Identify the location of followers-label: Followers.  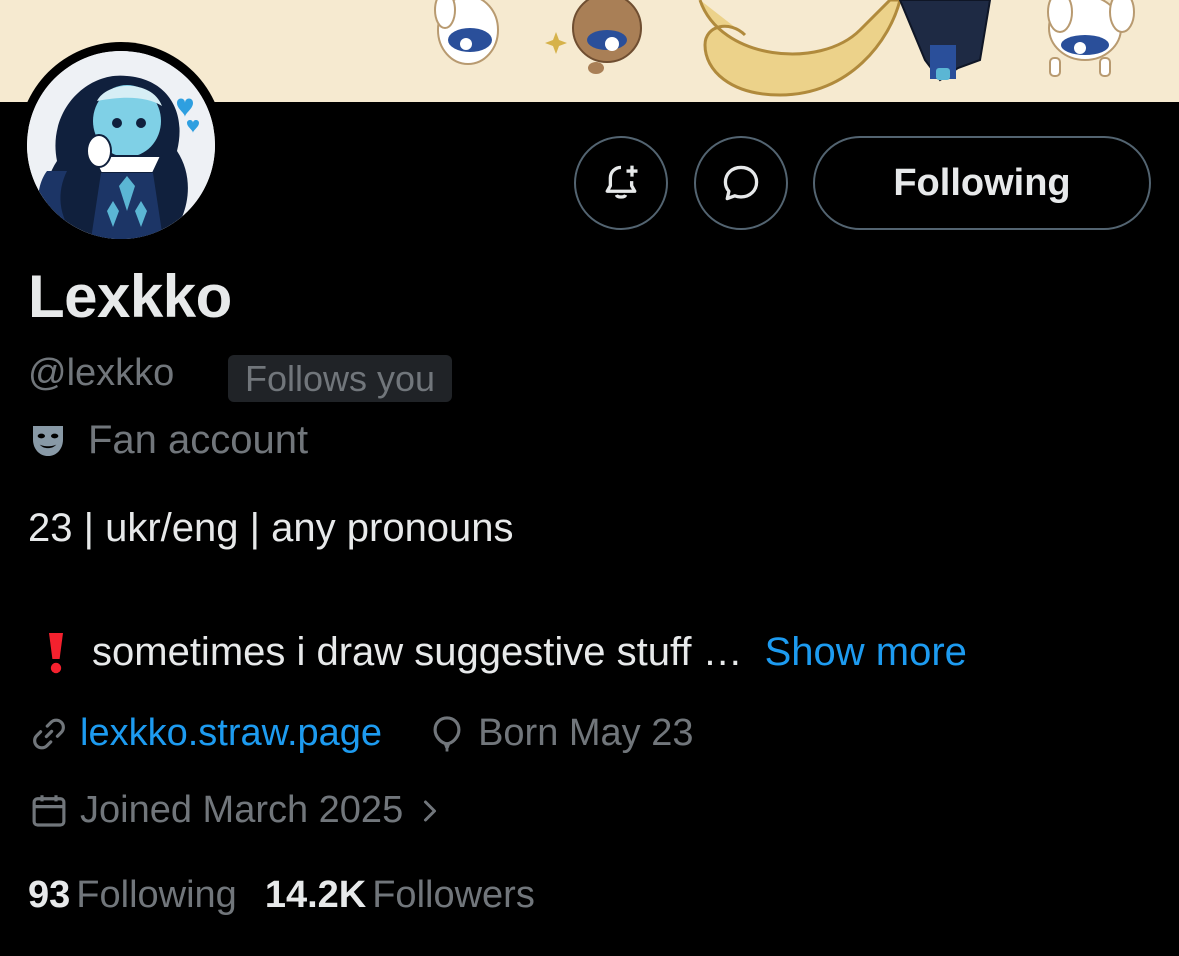
(453, 895).